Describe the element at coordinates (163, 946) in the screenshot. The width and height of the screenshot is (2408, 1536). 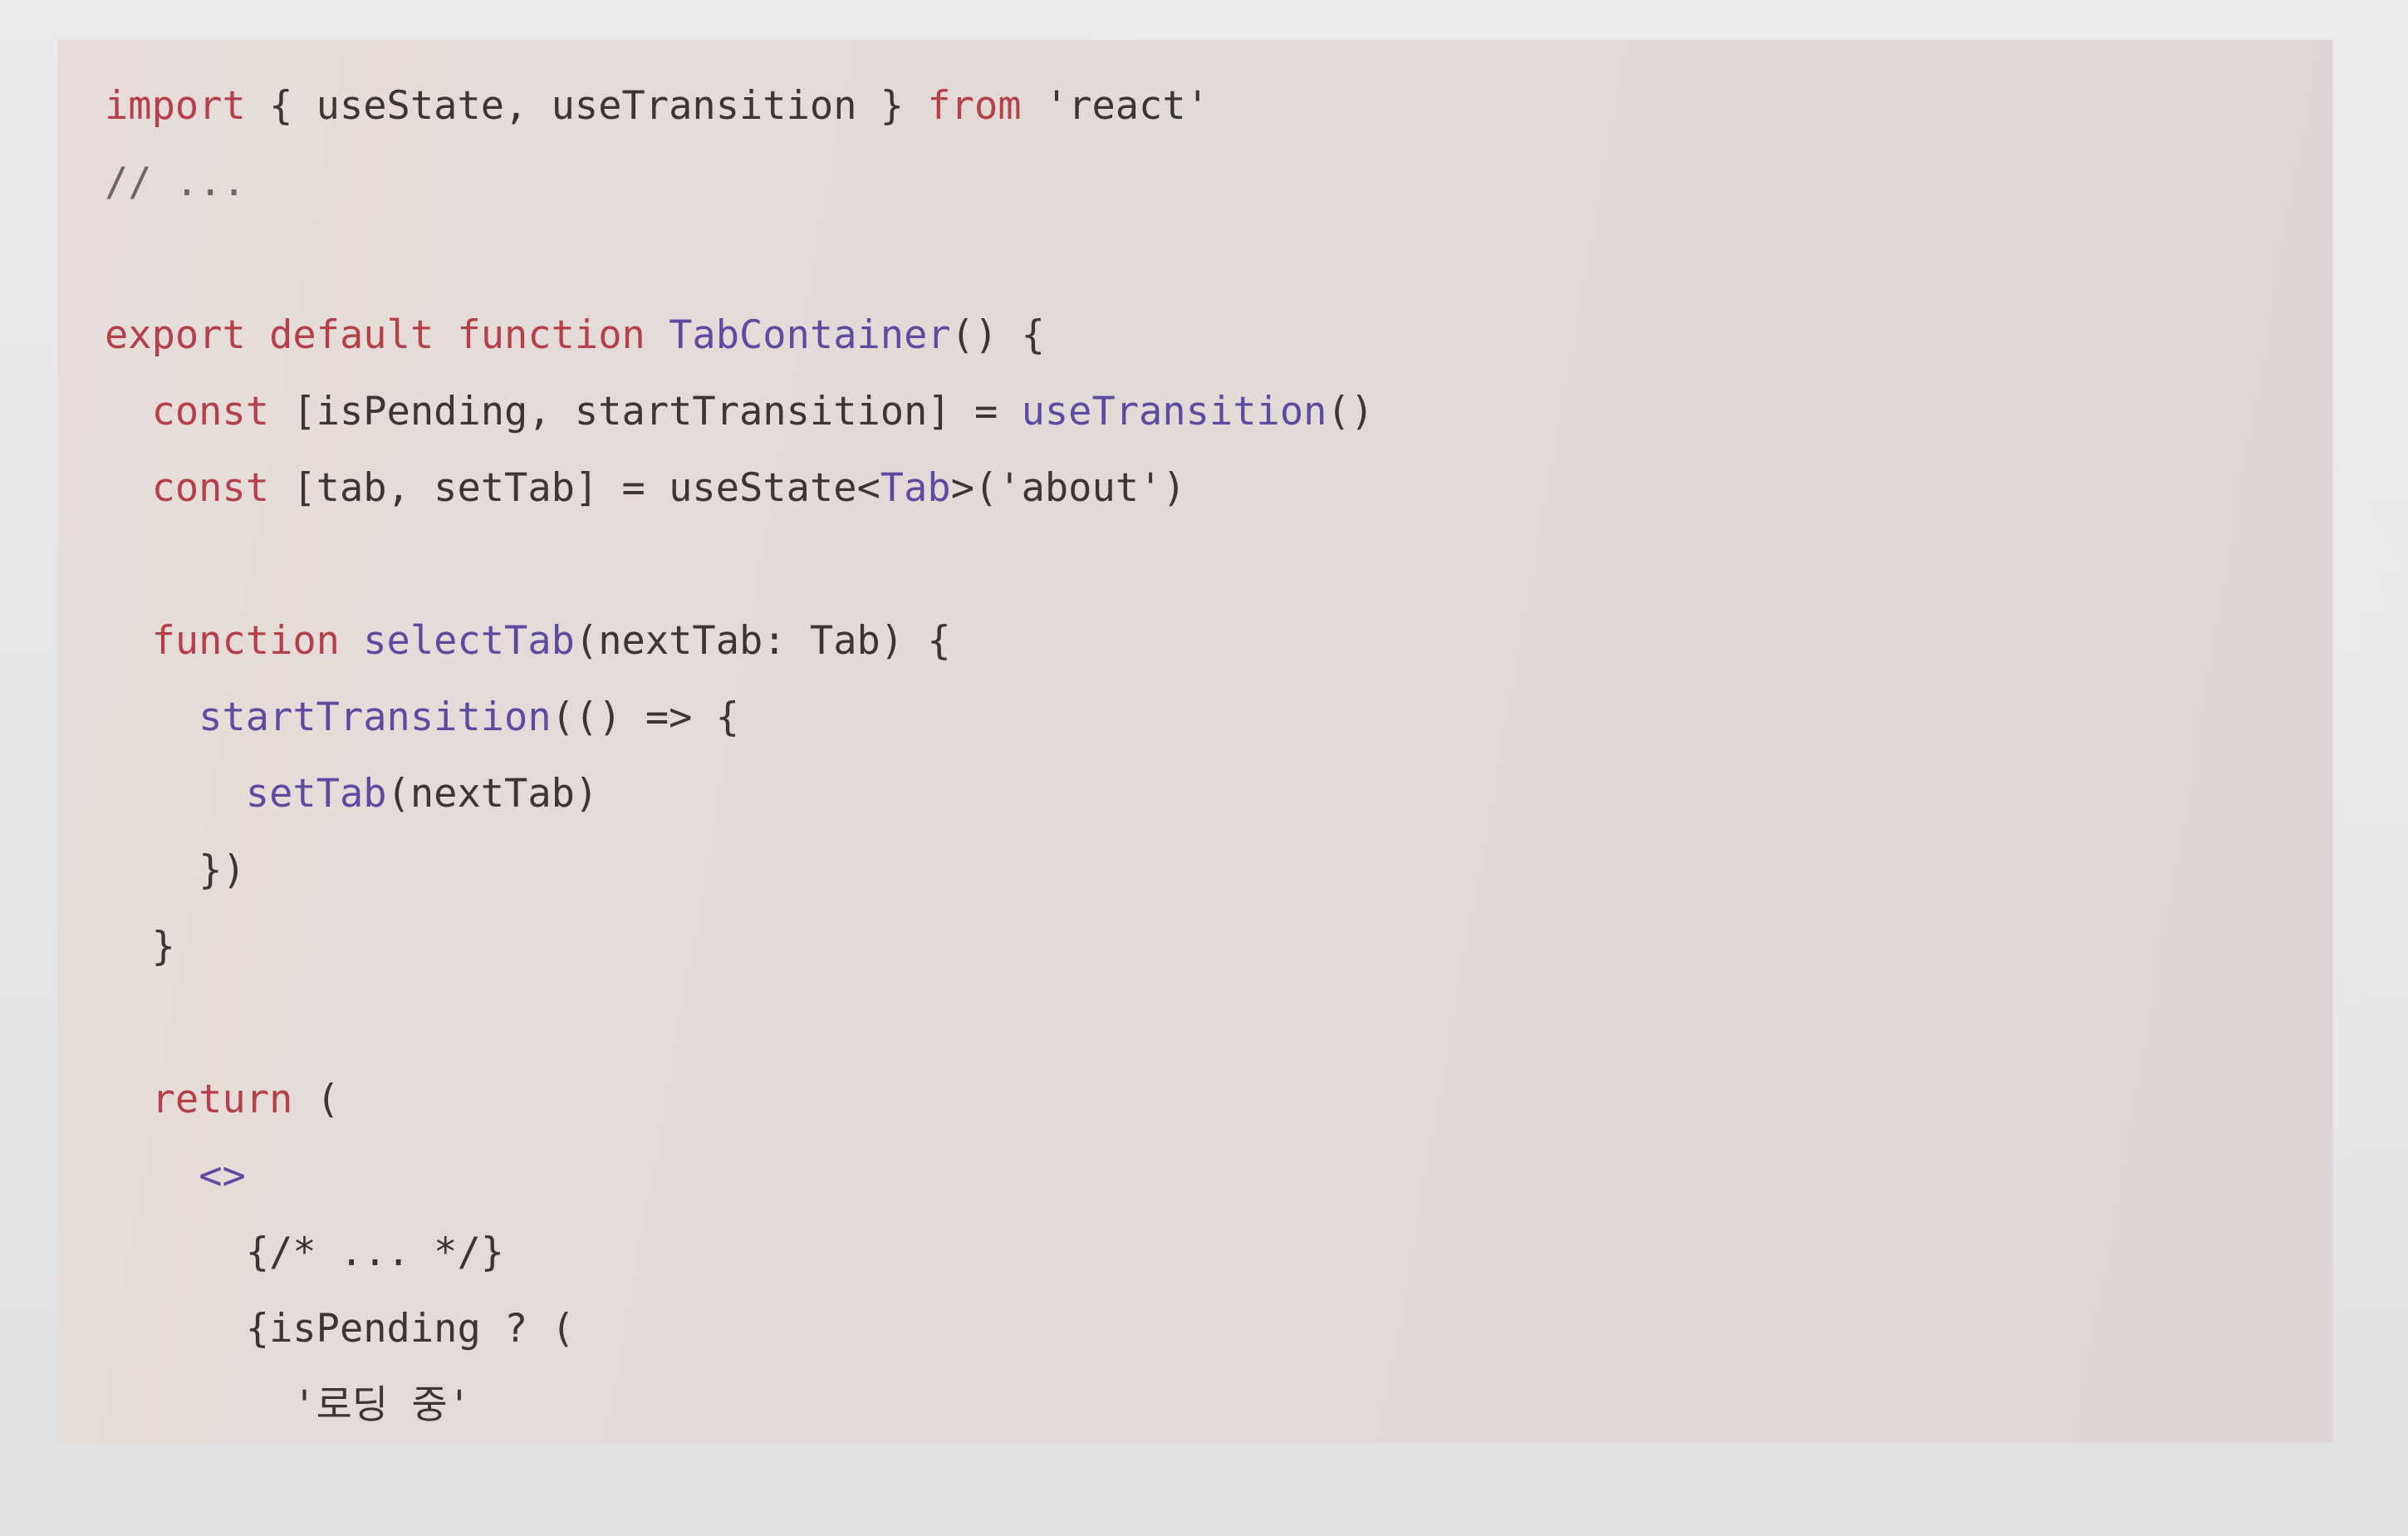
I see `code-token-plain: }` at that location.